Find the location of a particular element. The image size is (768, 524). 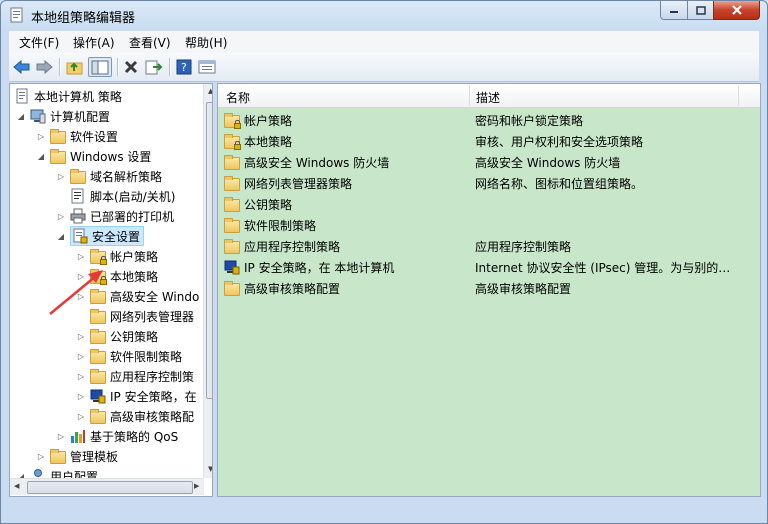

menu-action: 操作(A) is located at coordinates (94, 42).